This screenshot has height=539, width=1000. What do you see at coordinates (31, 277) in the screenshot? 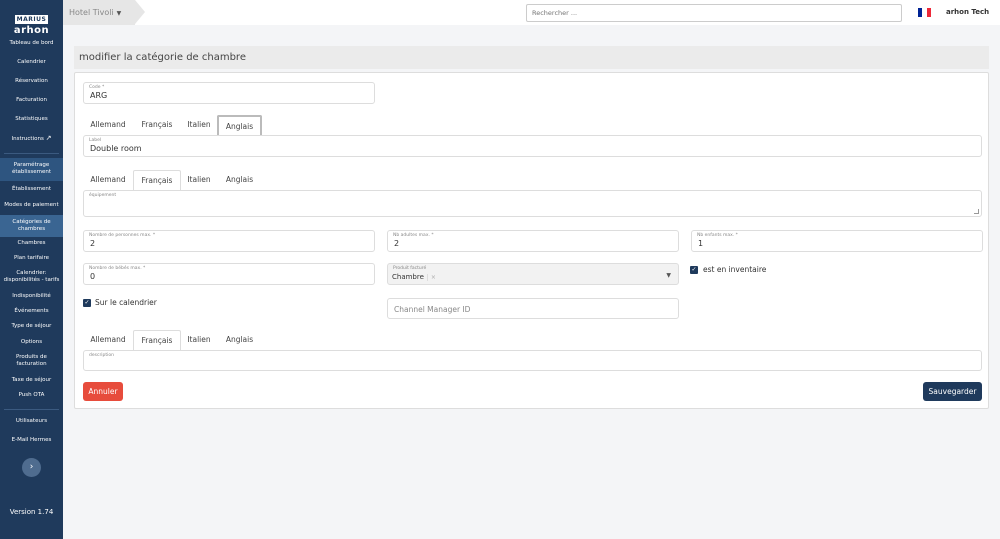
I see `sidebar-item-availability-calendar: Calendrier: disponibilités - tarifs` at bounding box center [31, 277].